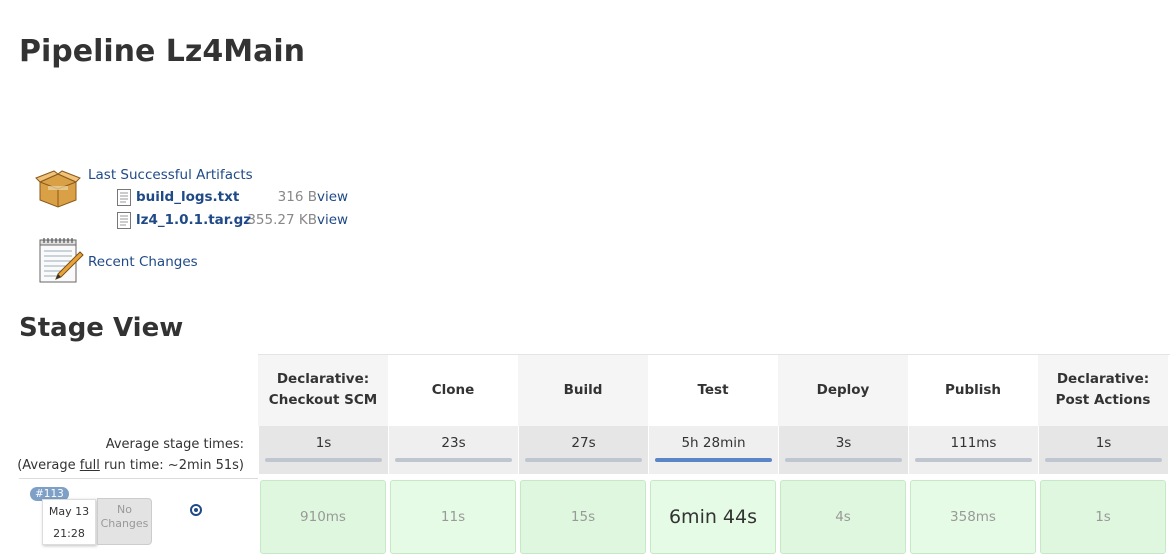  What do you see at coordinates (843, 450) in the screenshot?
I see `avg-cell: 3s` at bounding box center [843, 450].